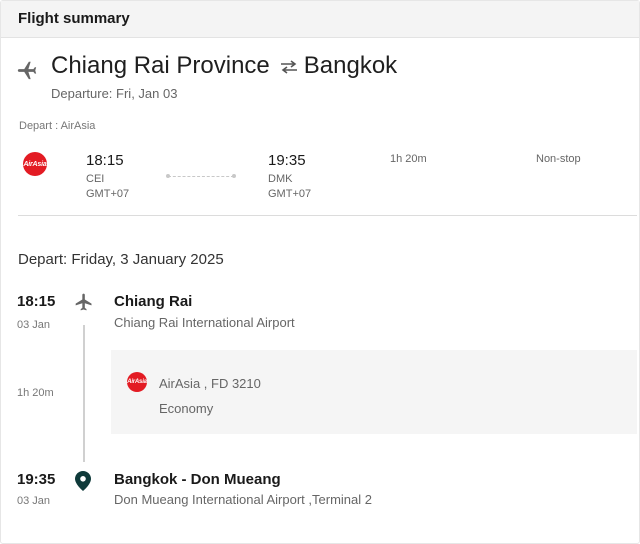  What do you see at coordinates (374, 392) in the screenshot?
I see `segment-card` at bounding box center [374, 392].